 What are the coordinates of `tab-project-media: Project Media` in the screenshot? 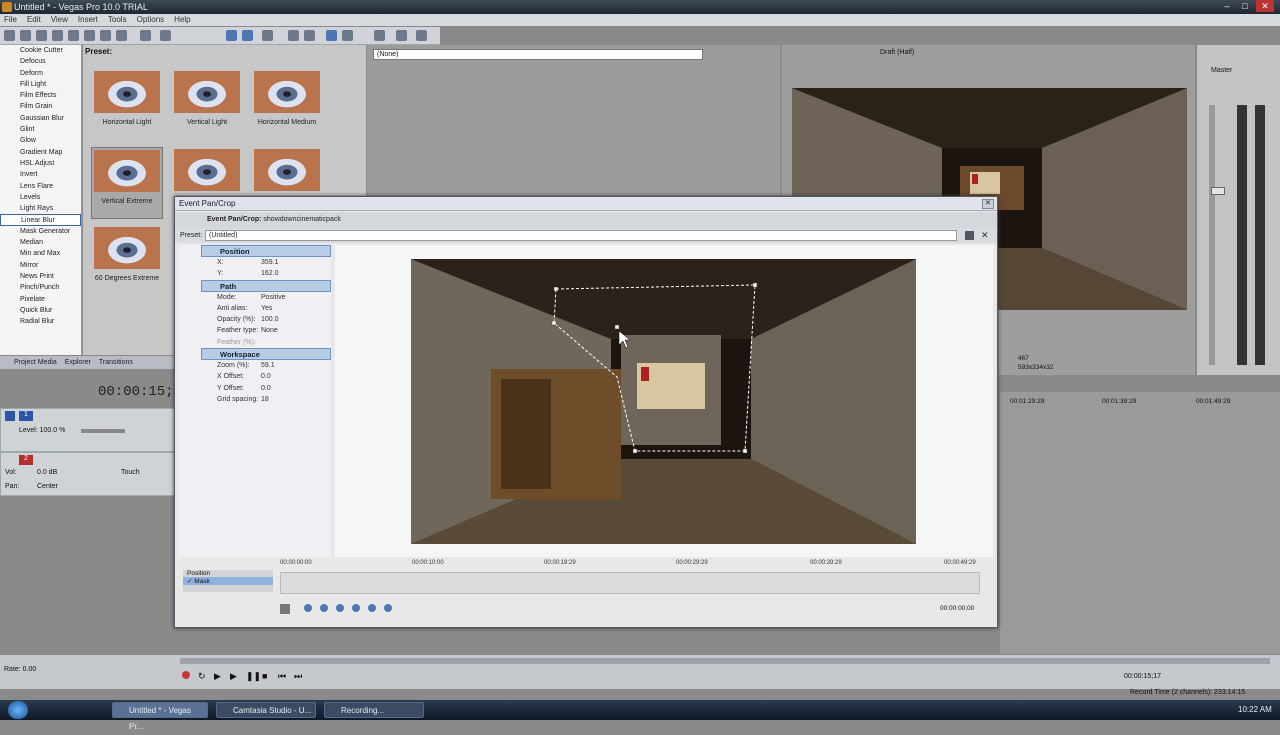 It's located at (35, 362).